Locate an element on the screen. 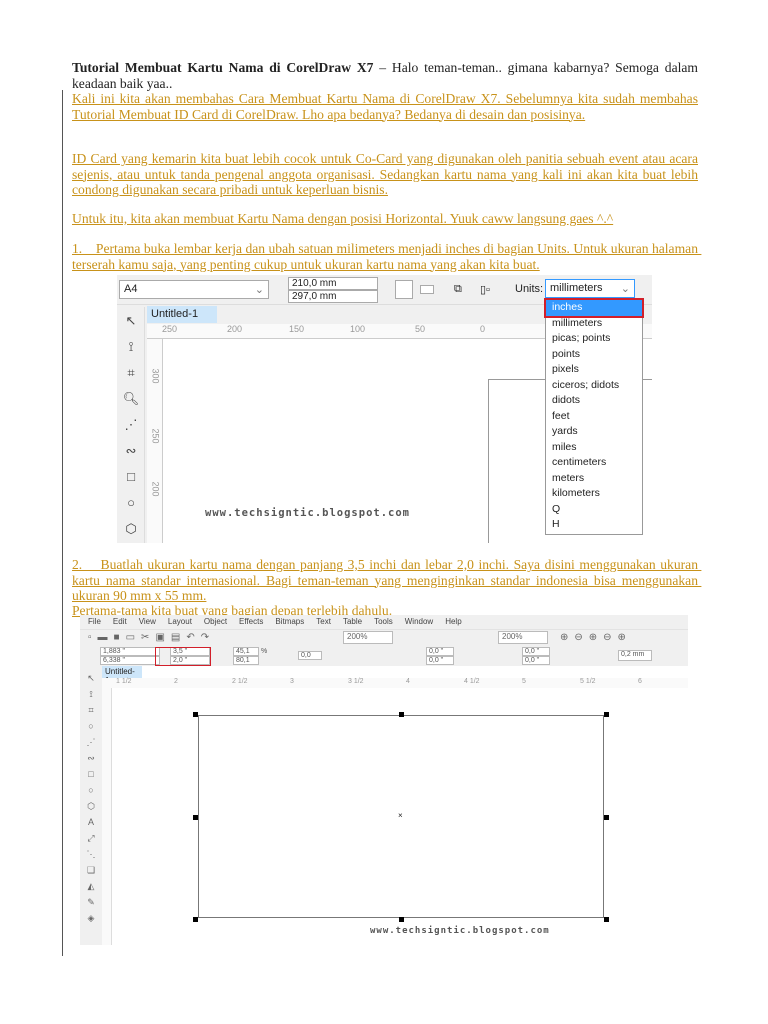  menu-bitmaps: Bitmaps is located at coordinates (289, 621).